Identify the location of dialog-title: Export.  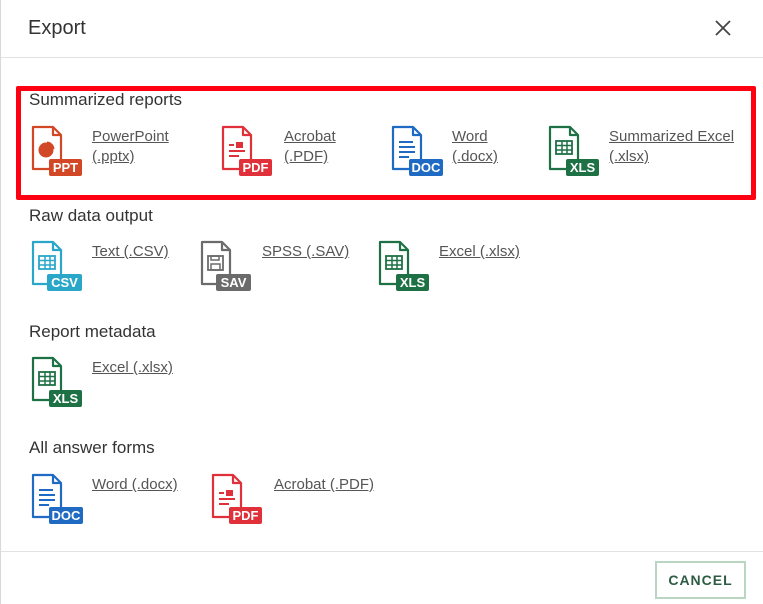
(57, 28).